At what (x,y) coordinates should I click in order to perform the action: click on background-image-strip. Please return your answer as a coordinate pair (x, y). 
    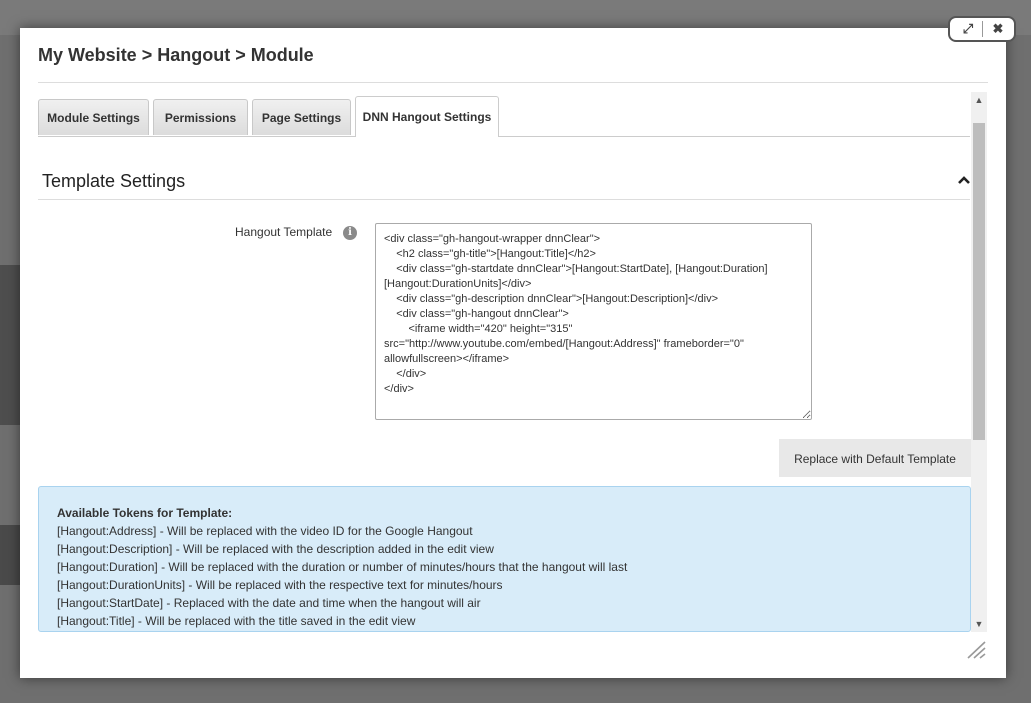
    Looking at the image, I should click on (10, 345).